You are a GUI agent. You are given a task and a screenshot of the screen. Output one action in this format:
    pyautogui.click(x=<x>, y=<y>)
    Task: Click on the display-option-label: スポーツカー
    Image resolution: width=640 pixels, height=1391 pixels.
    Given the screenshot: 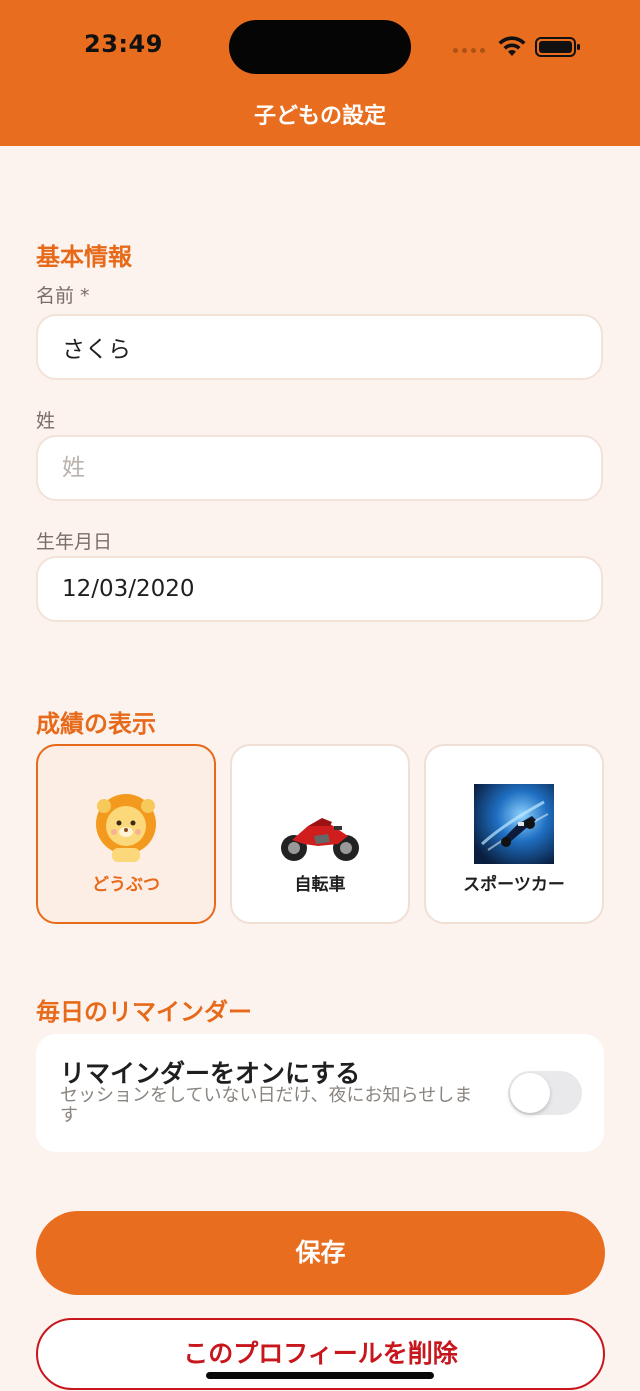 What is the action you would take?
    pyautogui.click(x=514, y=885)
    